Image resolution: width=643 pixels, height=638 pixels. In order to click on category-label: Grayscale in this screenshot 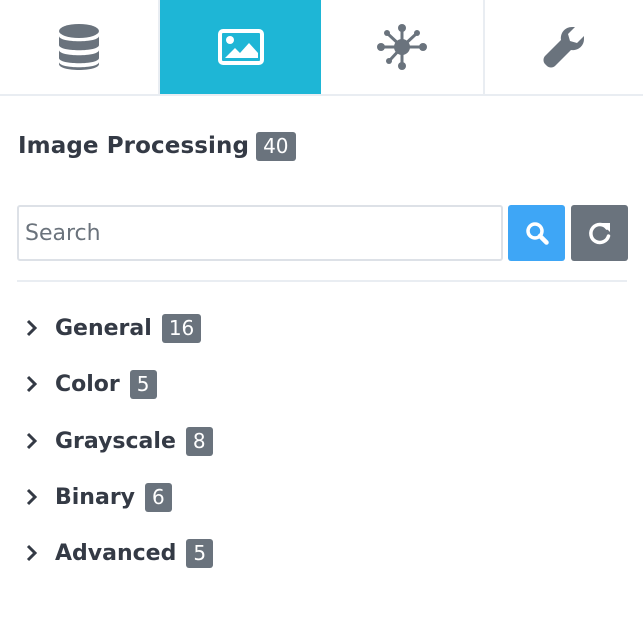, I will do `click(115, 441)`.